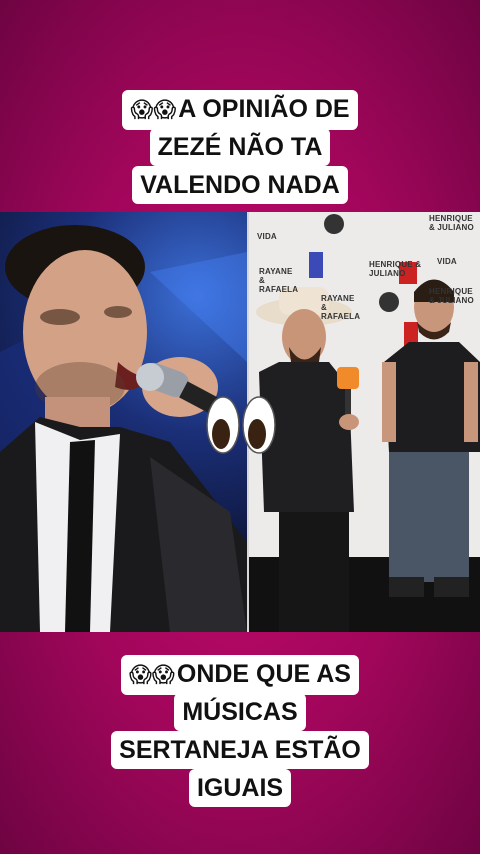  Describe the element at coordinates (240, 185) in the screenshot. I see `top-caption-line-3: VALENDO NADA` at that location.